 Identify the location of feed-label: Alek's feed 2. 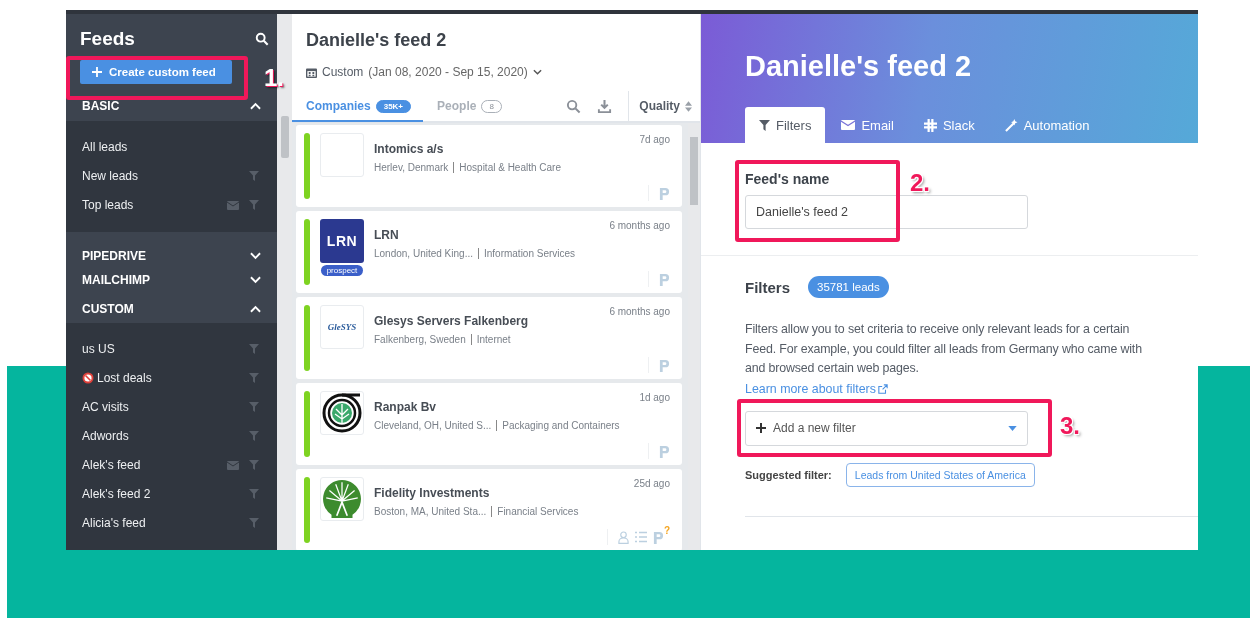
(117, 494).